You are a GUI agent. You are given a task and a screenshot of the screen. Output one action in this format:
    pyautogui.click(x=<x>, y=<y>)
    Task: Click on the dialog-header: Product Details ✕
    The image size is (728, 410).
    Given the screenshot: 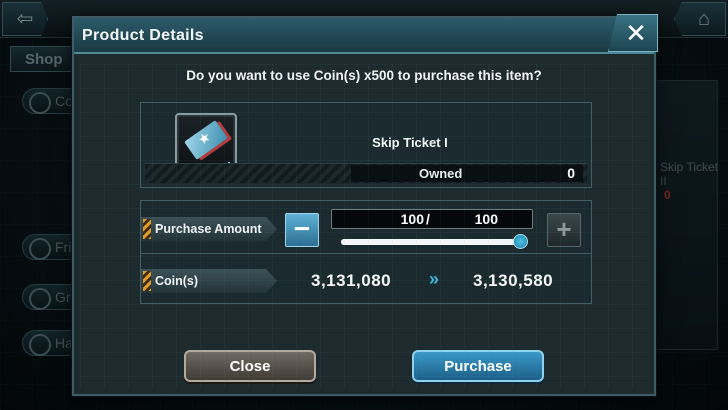 What is the action you would take?
    pyautogui.click(x=366, y=34)
    